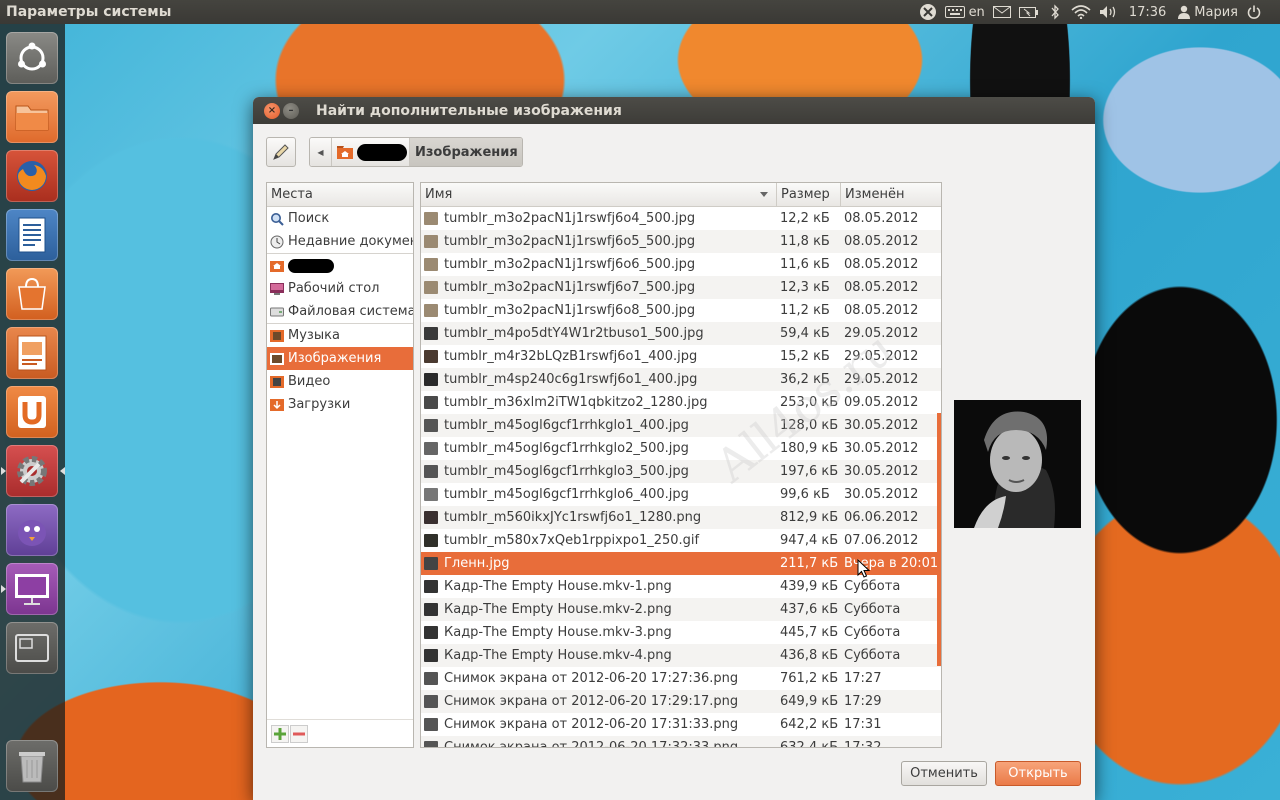 This screenshot has width=1280, height=800. What do you see at coordinates (889, 194) in the screenshot?
I see `column-header-modified: Изменён` at bounding box center [889, 194].